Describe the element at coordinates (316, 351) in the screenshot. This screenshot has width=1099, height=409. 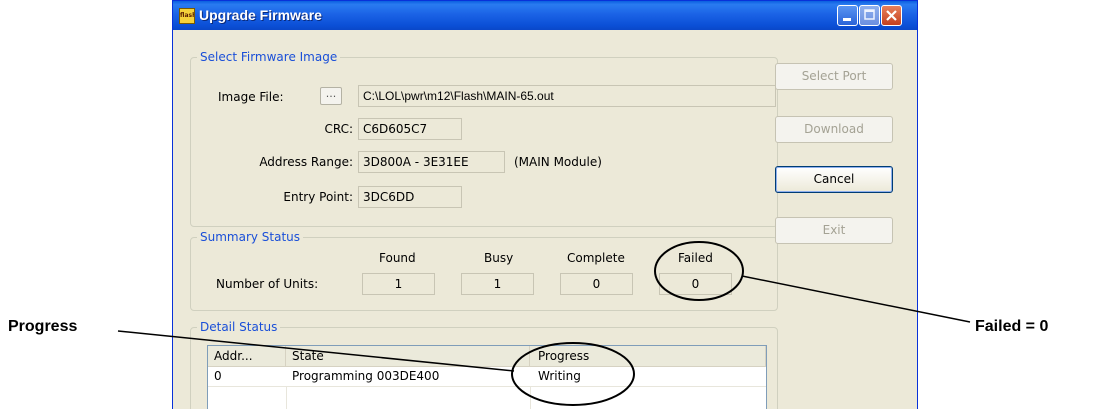
I see `progress-leader-line` at that location.